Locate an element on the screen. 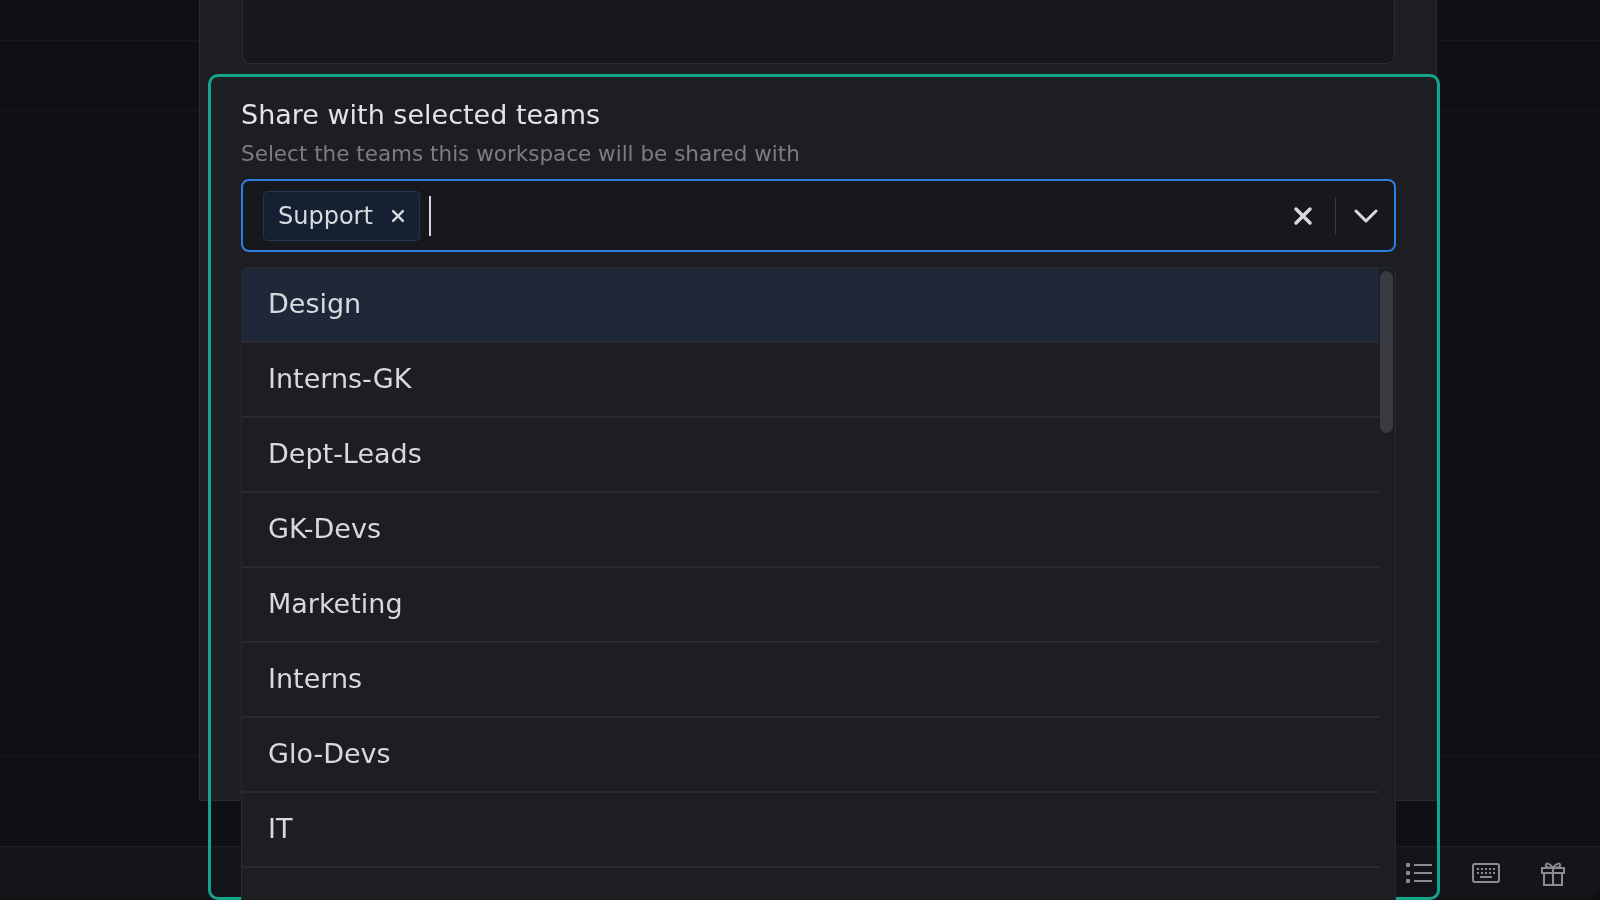  remove-tag-icon is located at coordinates (397, 215).